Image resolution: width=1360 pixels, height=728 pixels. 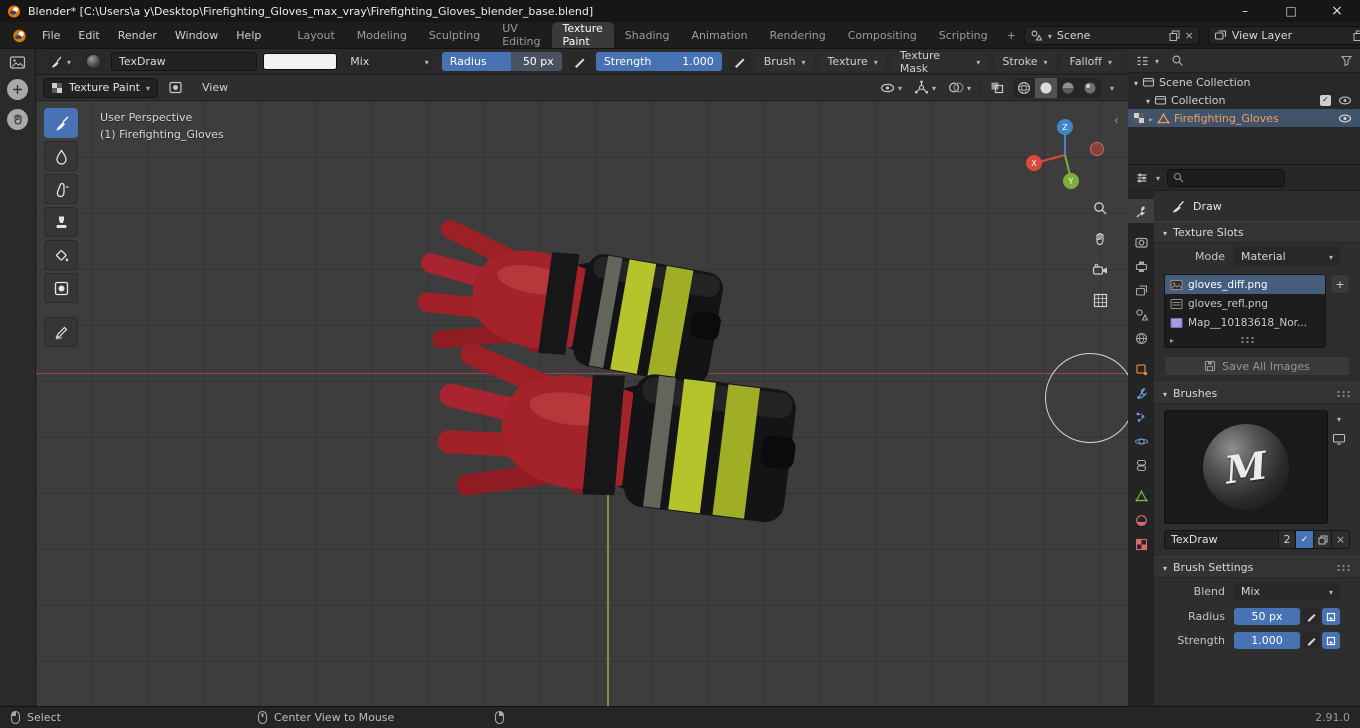 I want to click on strength-slider: Strength 1.000, so click(x=658, y=61).